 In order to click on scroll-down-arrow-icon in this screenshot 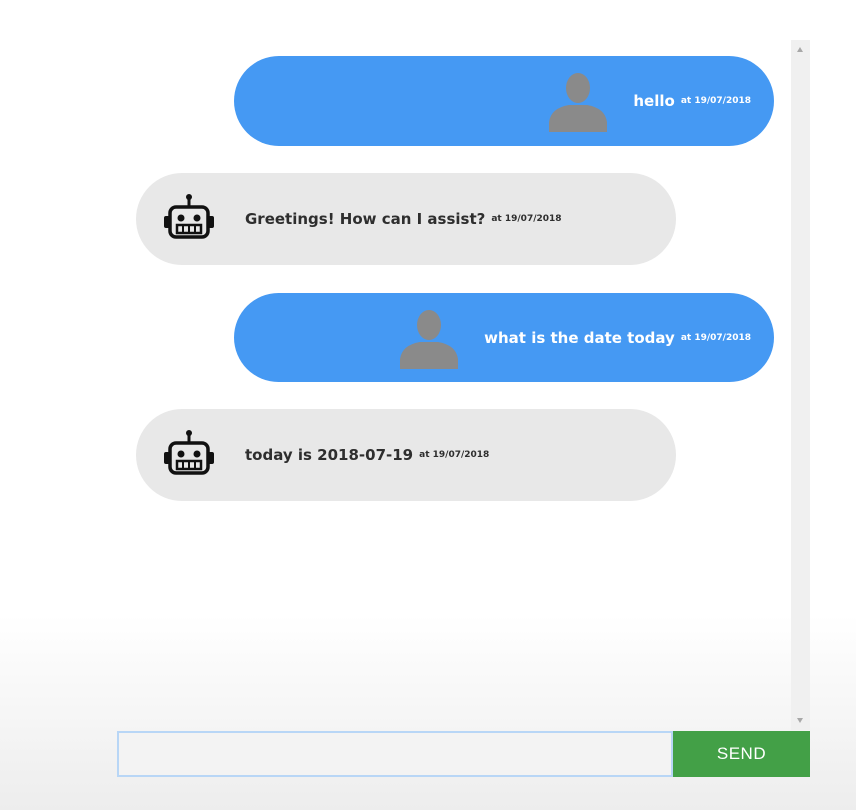, I will do `click(800, 720)`.